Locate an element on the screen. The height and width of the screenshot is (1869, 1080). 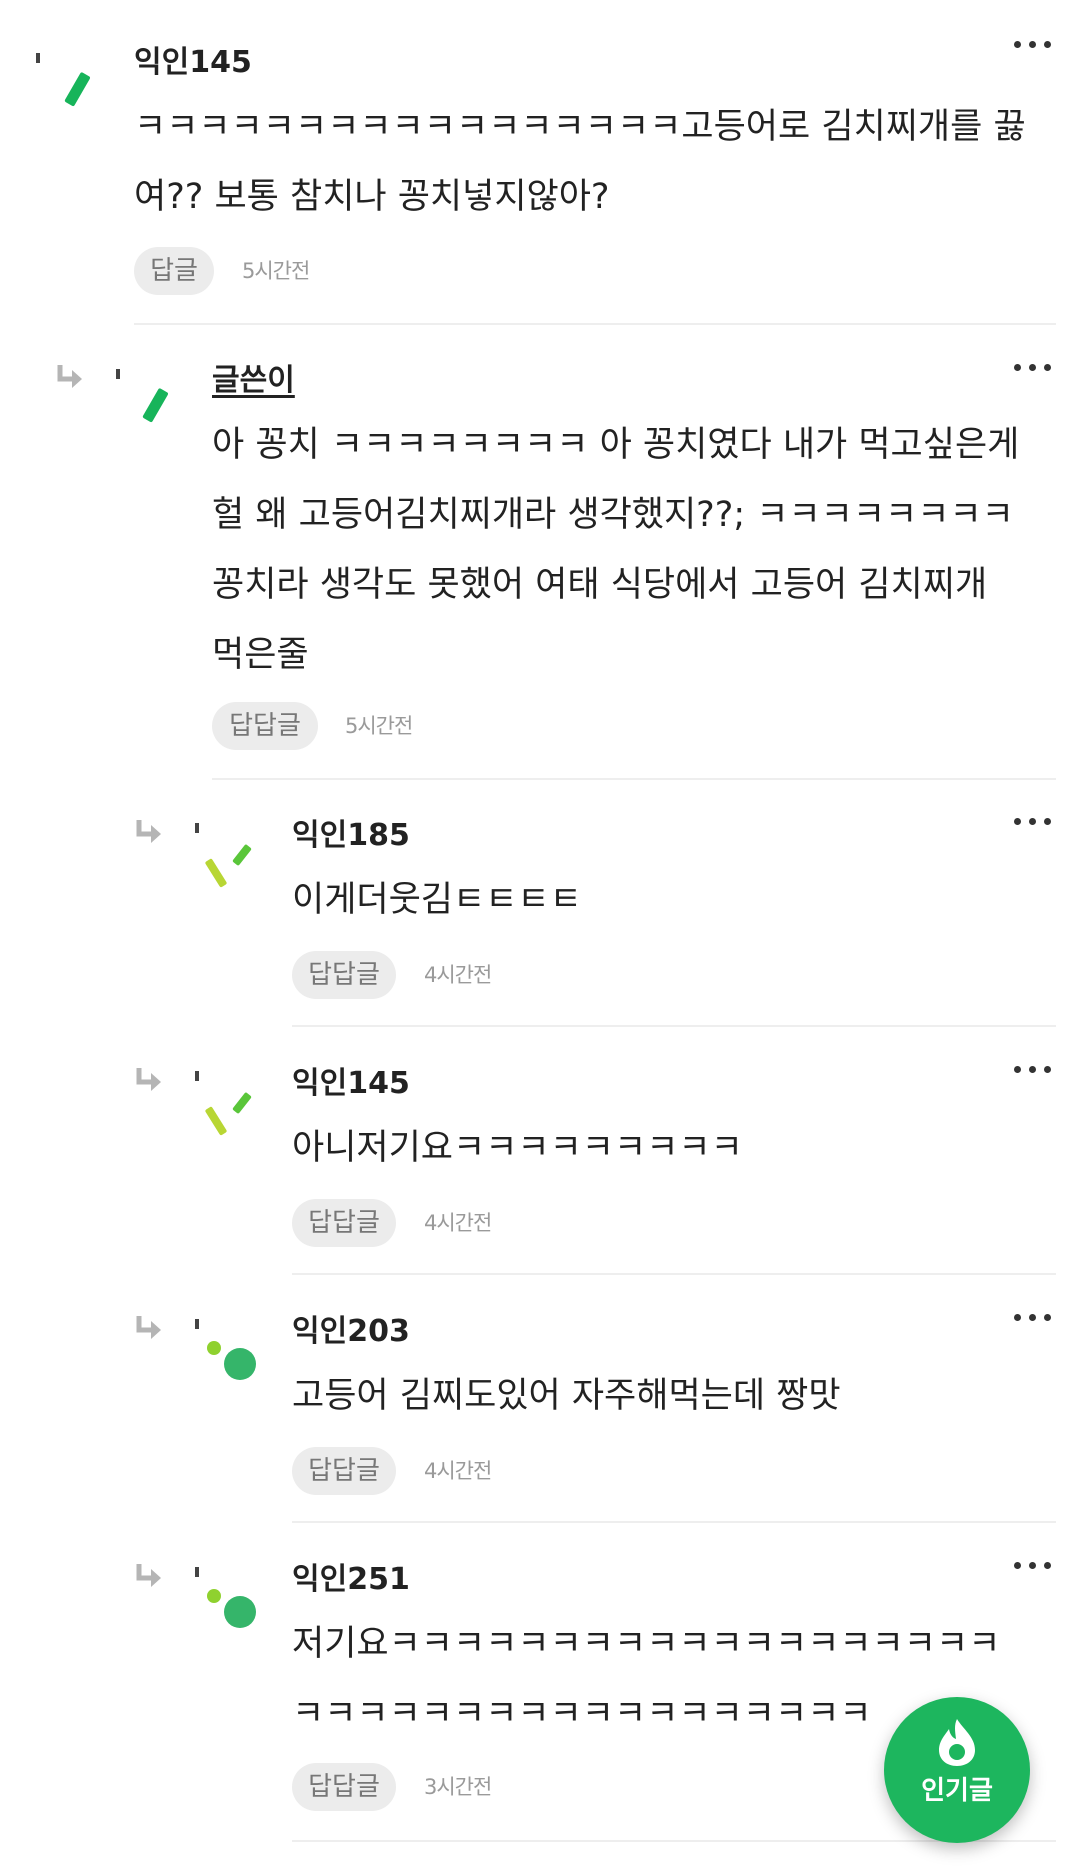
comment-line: 먹은줄 is located at coordinates (260, 655).